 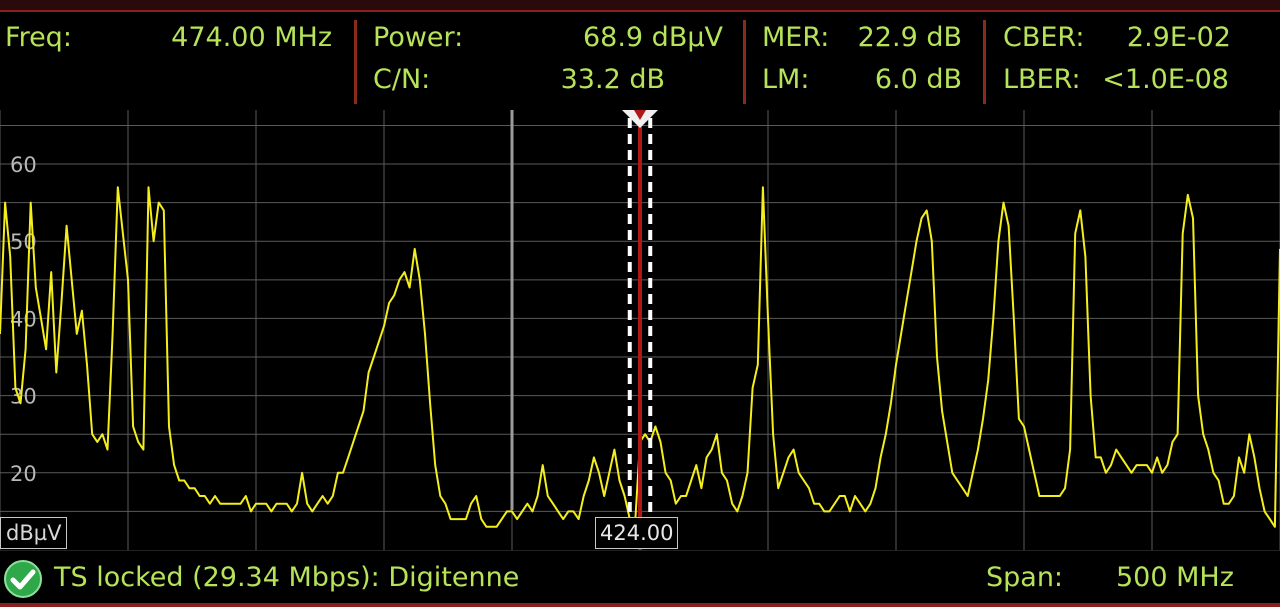 What do you see at coordinates (23, 397) in the screenshot?
I see `y-tick-label: 30` at bounding box center [23, 397].